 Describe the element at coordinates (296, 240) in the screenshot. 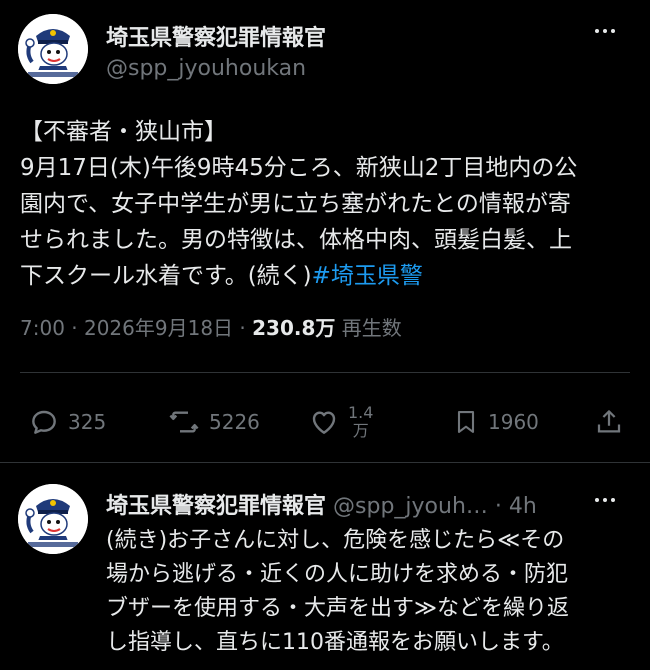

I see `post-text-line: せられました。男の特徴は、体格中肉、頭髪白髪、上` at that location.